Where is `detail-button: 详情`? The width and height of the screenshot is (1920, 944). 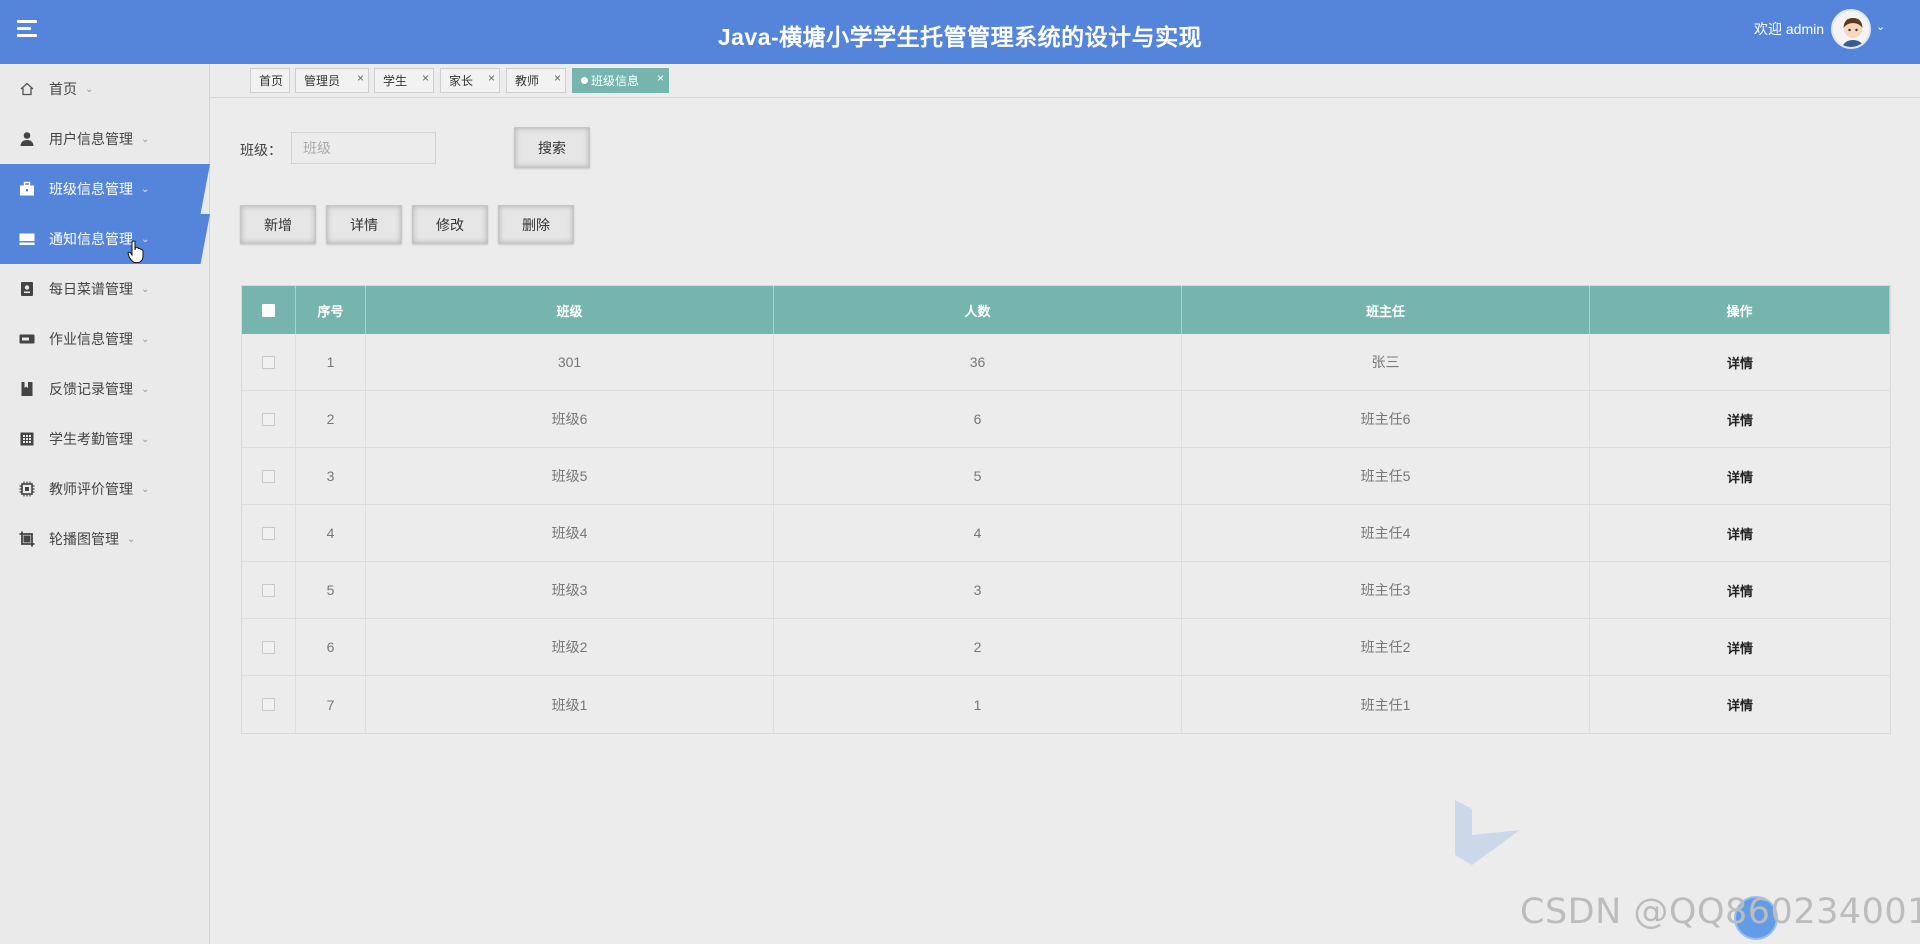 detail-button: 详情 is located at coordinates (364, 224).